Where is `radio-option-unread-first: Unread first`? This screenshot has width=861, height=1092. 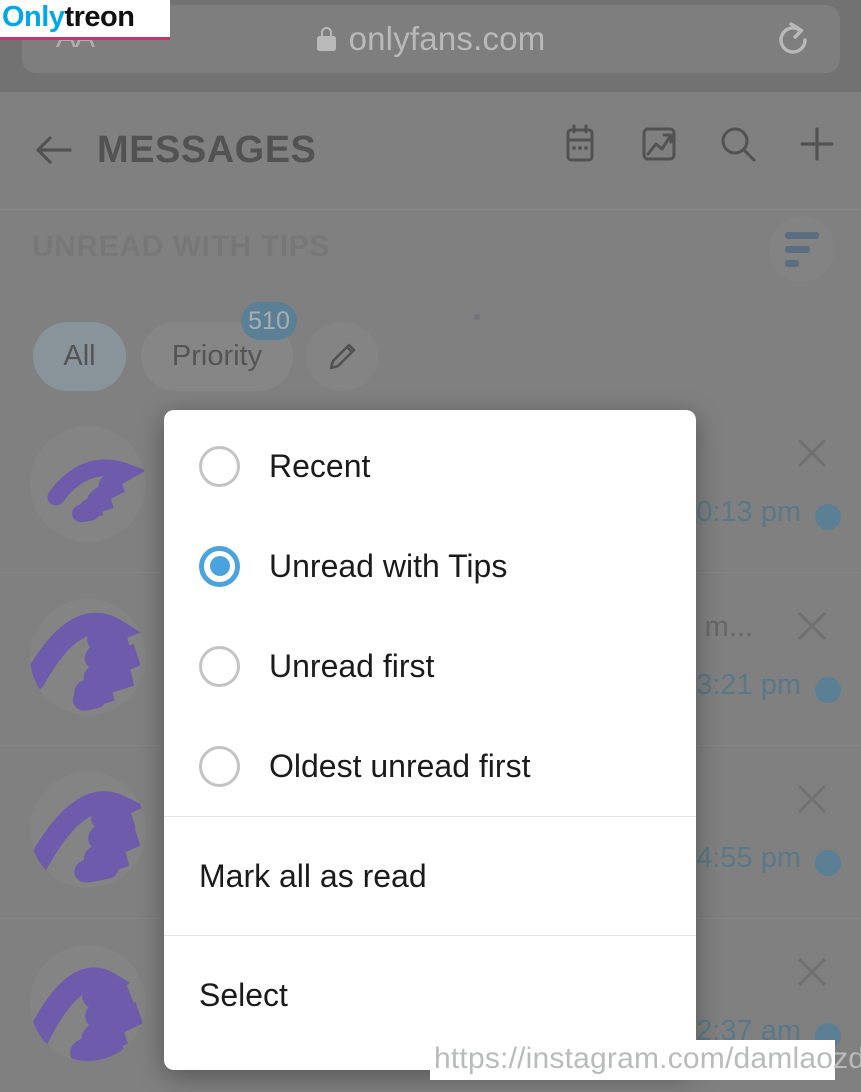 radio-option-unread-first: Unread first is located at coordinates (430, 666).